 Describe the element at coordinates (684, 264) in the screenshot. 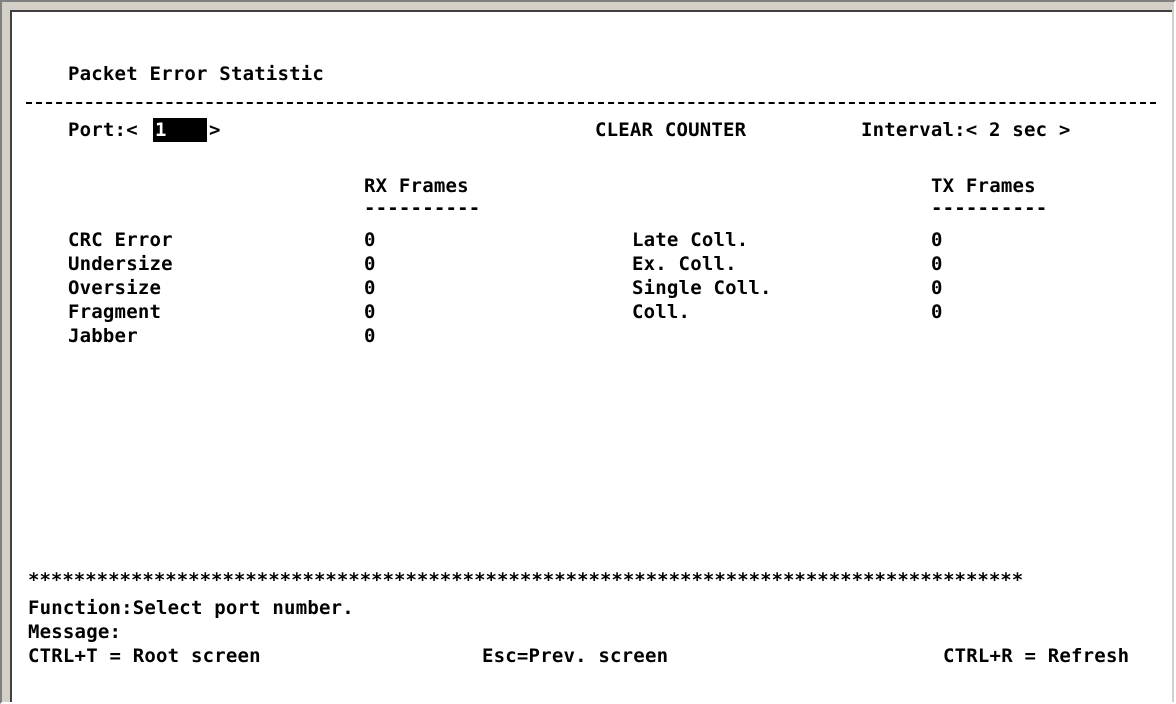

I see `tx-row-label: Ex. Coll.` at that location.